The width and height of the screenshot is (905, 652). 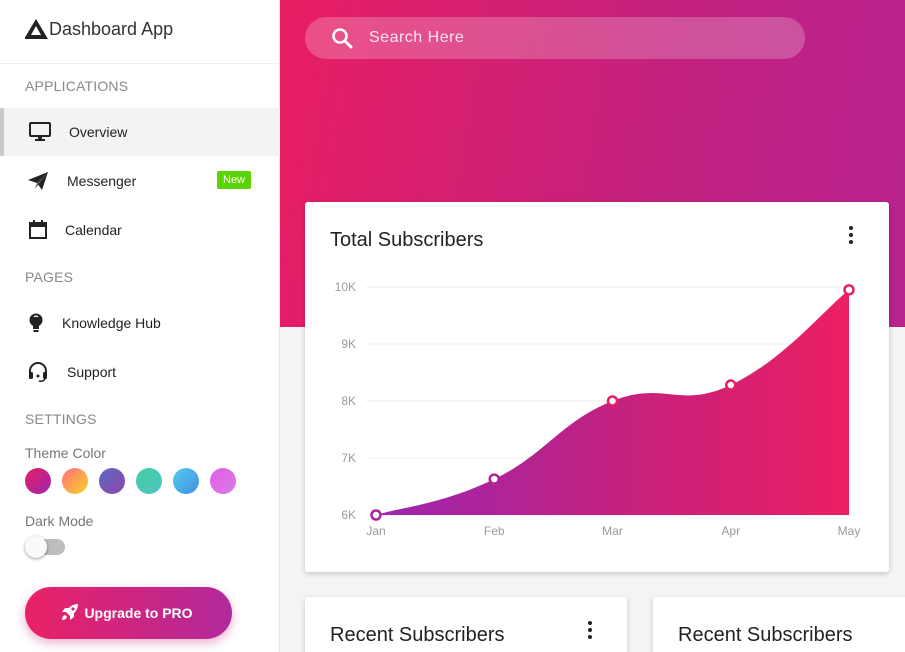 I want to click on y-tick-label: 6K, so click(x=348, y=515).